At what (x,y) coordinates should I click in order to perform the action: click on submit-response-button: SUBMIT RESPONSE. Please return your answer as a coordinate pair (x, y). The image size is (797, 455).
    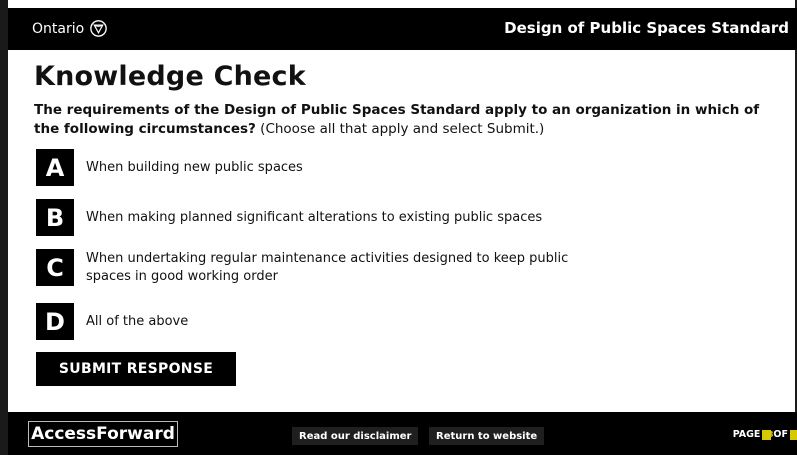
    Looking at the image, I should click on (136, 369).